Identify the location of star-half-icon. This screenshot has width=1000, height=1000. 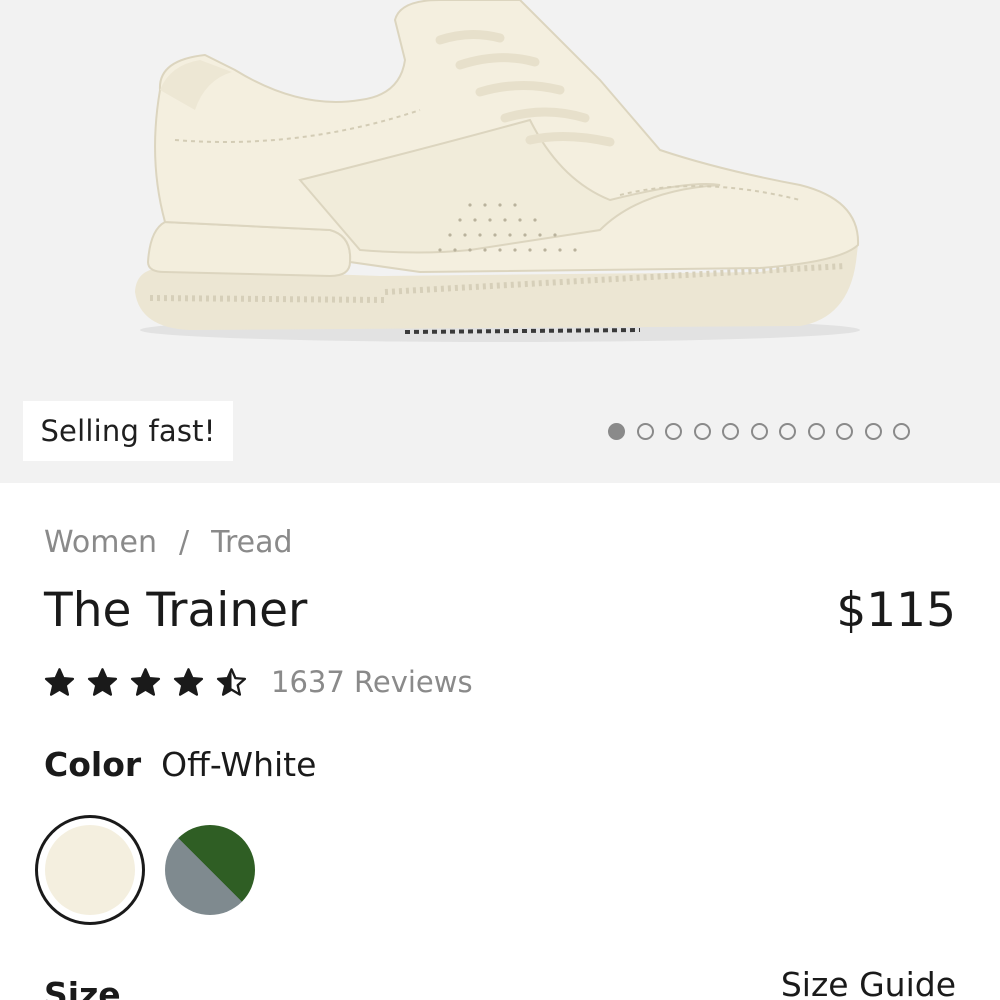
(231, 681).